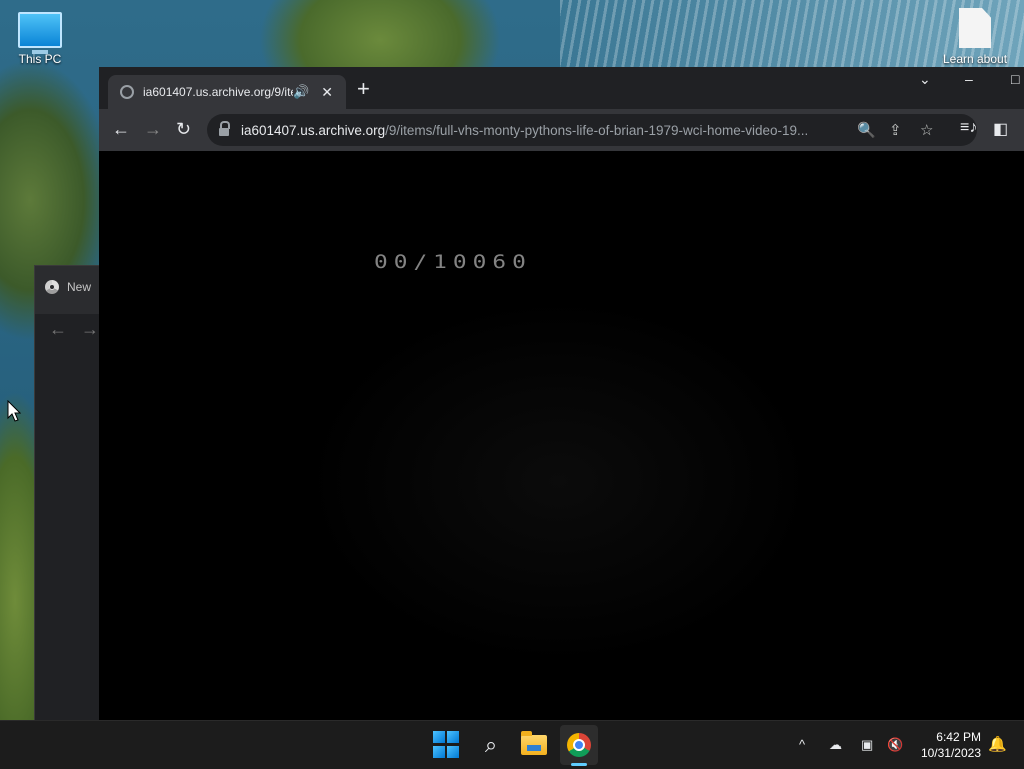  I want to click on taskbar: ⌕ ^ ☁ ▣ 🔇 6:42 PM 10/31/2023 🔔, so click(512, 744).